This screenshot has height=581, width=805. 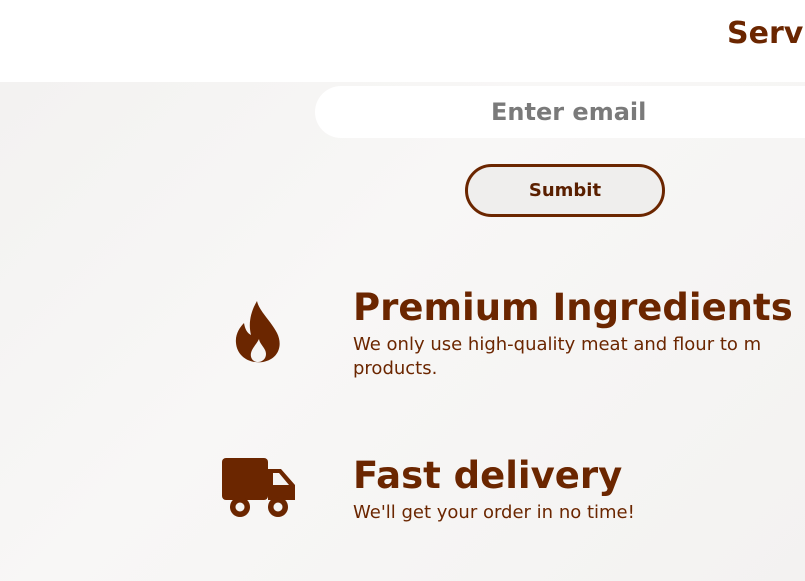 What do you see at coordinates (494, 512) in the screenshot?
I see `feature-desc-delivery: We'll get your order in no time!` at bounding box center [494, 512].